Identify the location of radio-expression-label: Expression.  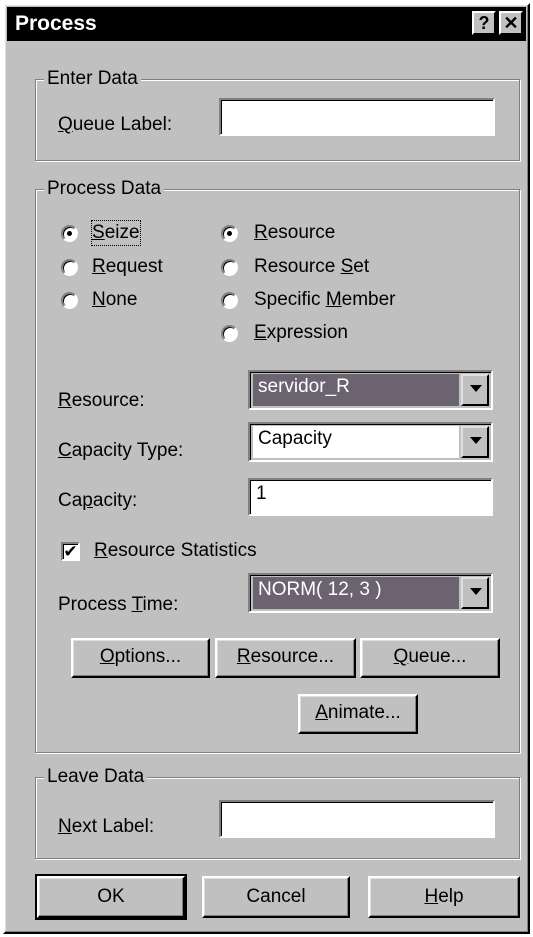
(301, 333).